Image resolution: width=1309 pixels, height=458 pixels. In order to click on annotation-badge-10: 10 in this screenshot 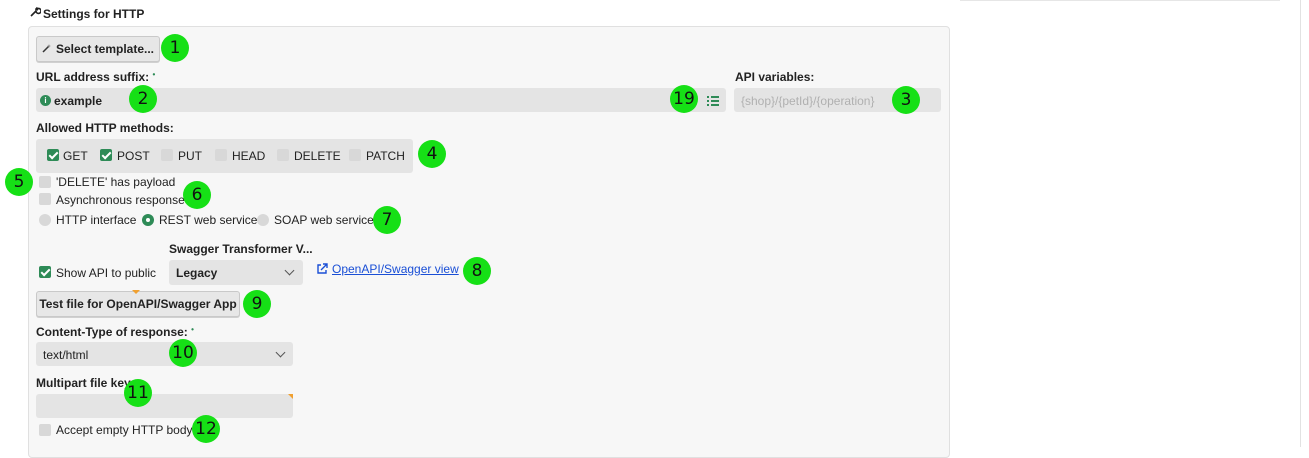, I will do `click(183, 353)`.